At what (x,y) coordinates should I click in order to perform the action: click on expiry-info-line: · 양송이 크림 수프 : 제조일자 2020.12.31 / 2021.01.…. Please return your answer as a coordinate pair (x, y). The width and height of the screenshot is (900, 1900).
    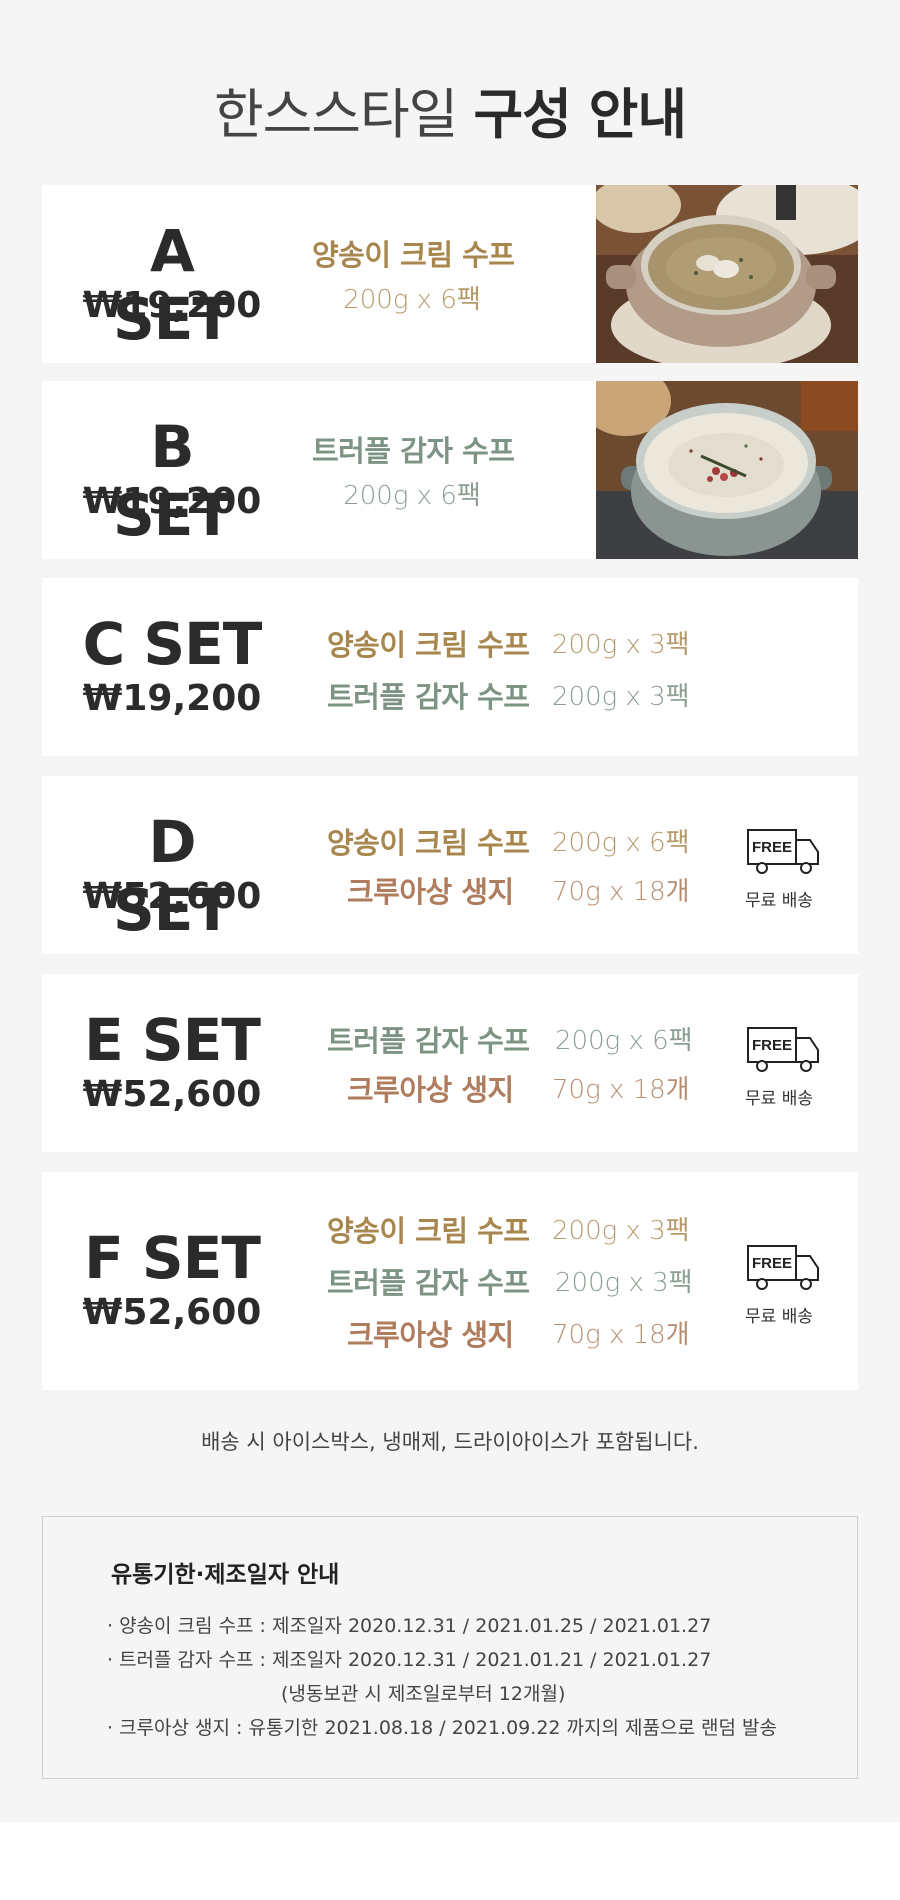
    Looking at the image, I should click on (409, 1626).